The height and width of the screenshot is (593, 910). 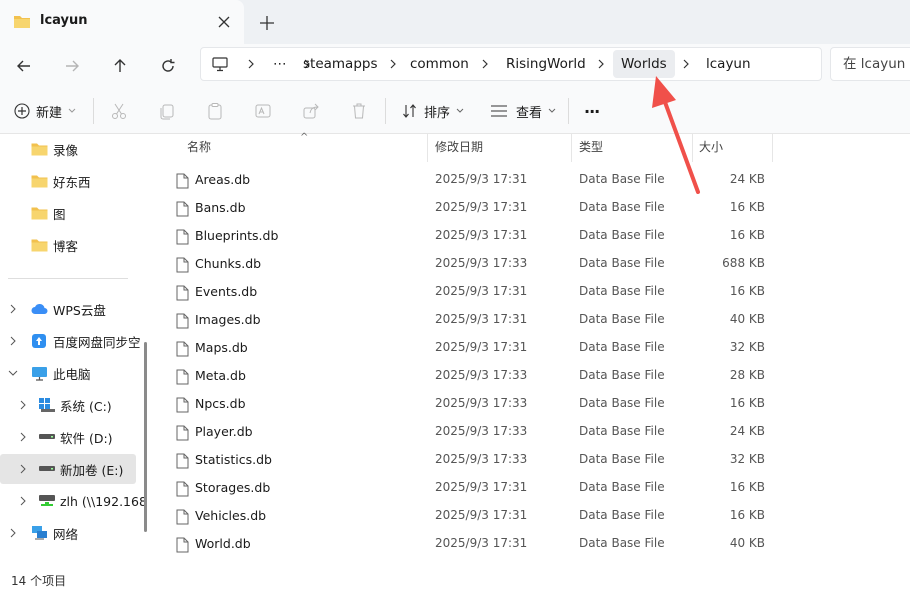 What do you see at coordinates (68, 437) in the screenshot?
I see `sidebar-item-drive-d: 软件 (D:)` at bounding box center [68, 437].